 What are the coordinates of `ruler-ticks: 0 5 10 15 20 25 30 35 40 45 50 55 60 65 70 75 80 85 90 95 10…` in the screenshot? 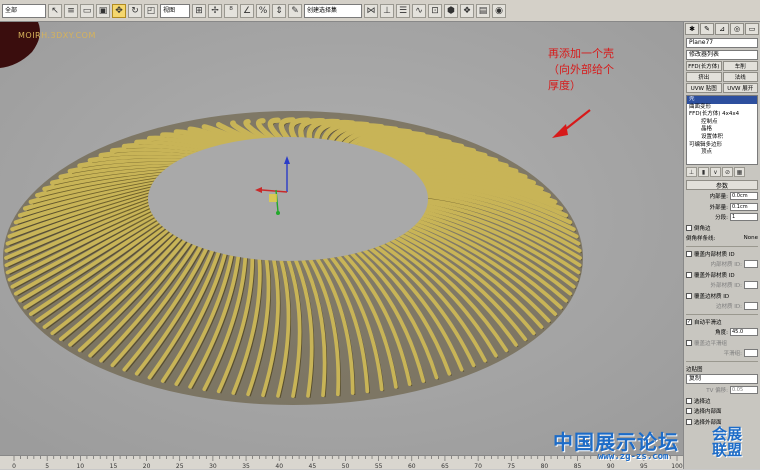 It's located at (347, 463).